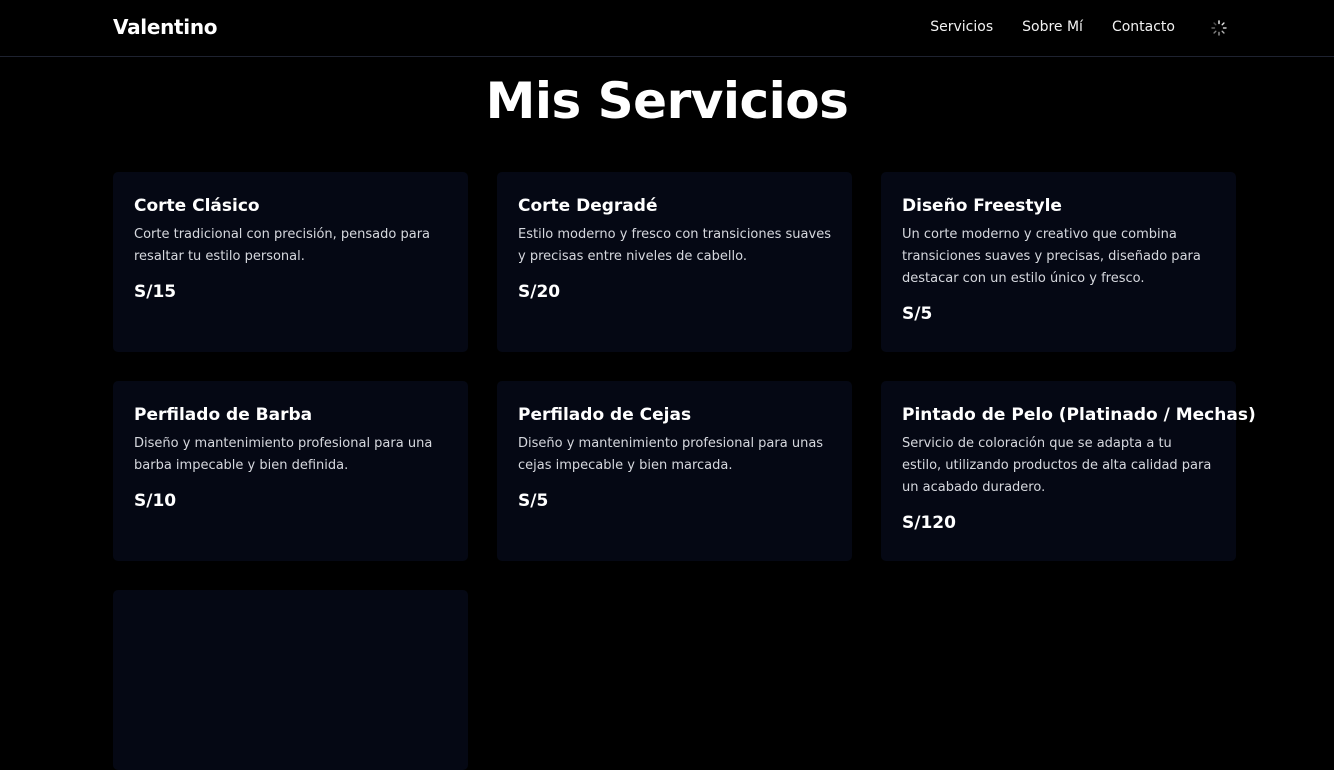 The width and height of the screenshot is (1334, 770). I want to click on service-title: Perfilado de Cejas, so click(605, 415).